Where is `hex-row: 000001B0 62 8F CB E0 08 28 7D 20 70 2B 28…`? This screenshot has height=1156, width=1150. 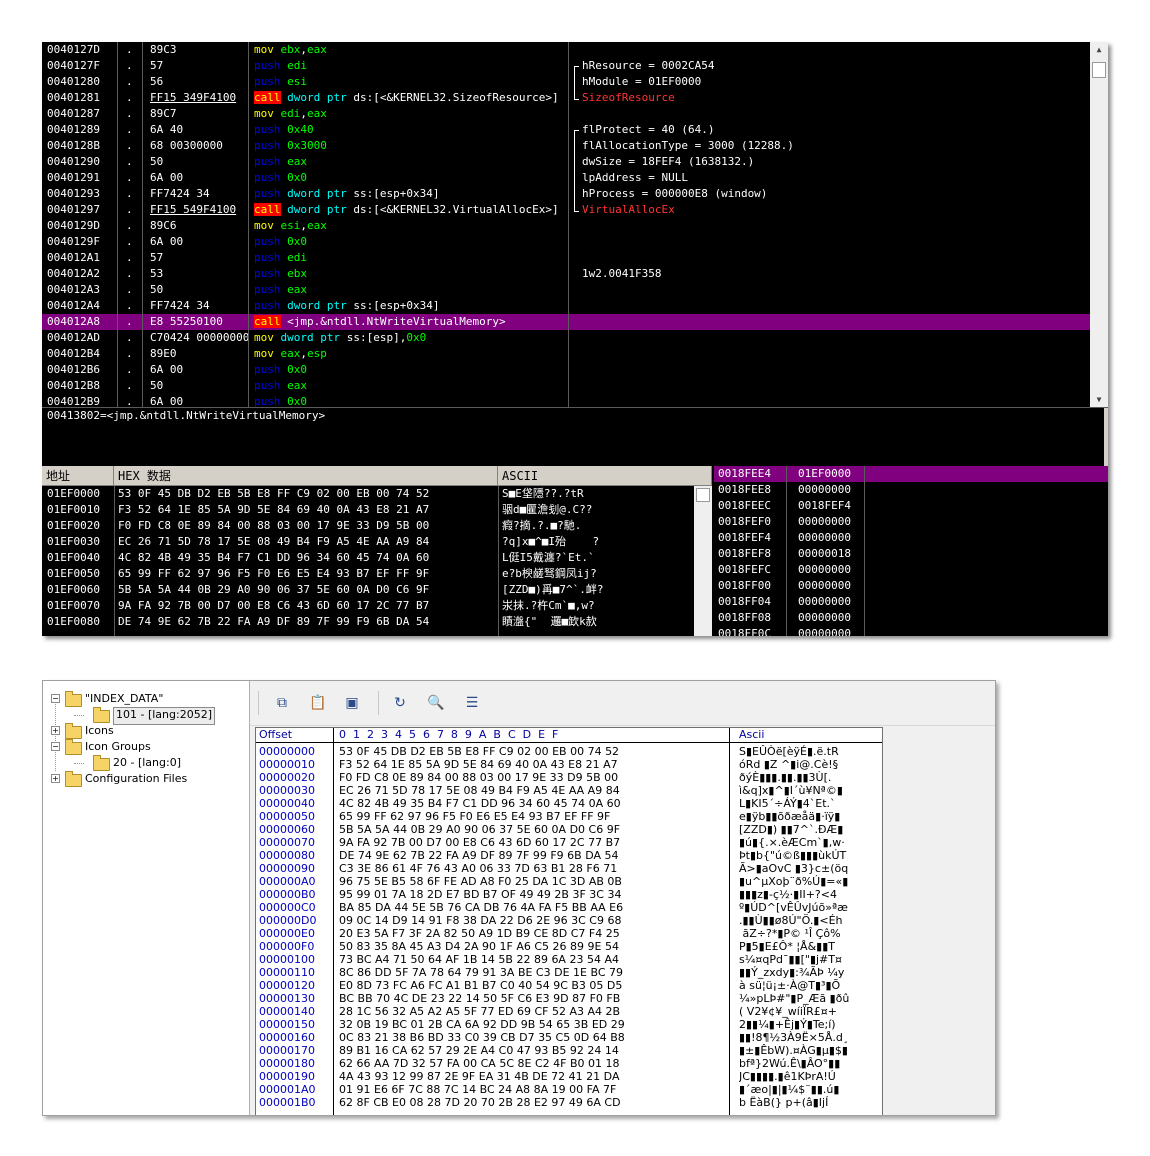 hex-row: 000001B0 62 8F CB E0 08 28 7D 20 70 2B 28… is located at coordinates (569, 1102).